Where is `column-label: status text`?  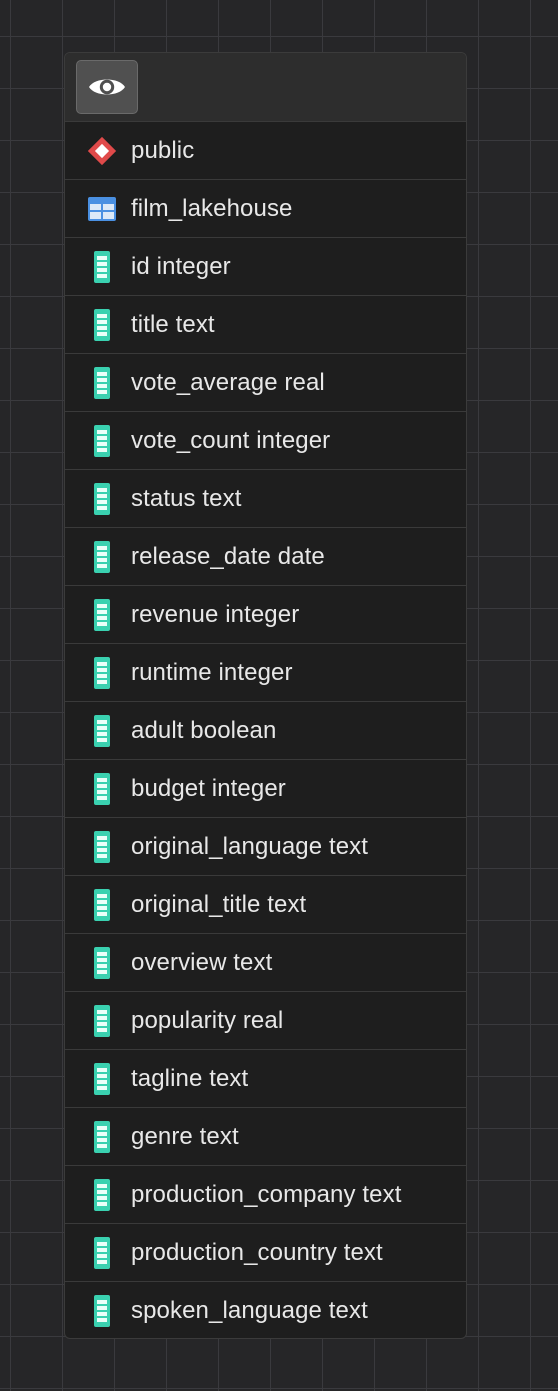 column-label: status text is located at coordinates (186, 498).